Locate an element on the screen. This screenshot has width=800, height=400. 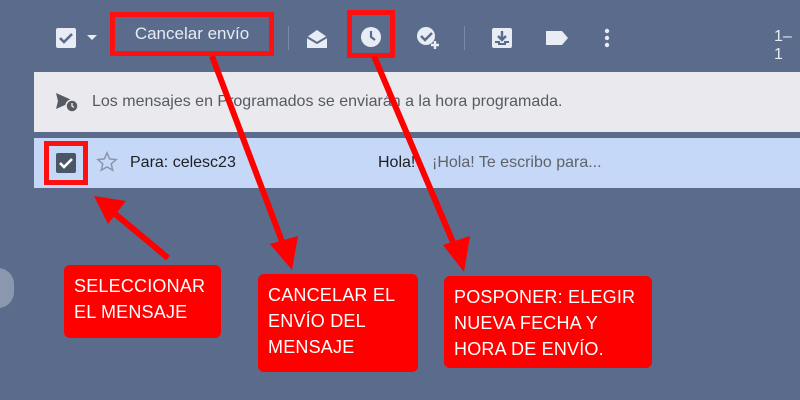
dropdown-caret-icon is located at coordinates (92, 38).